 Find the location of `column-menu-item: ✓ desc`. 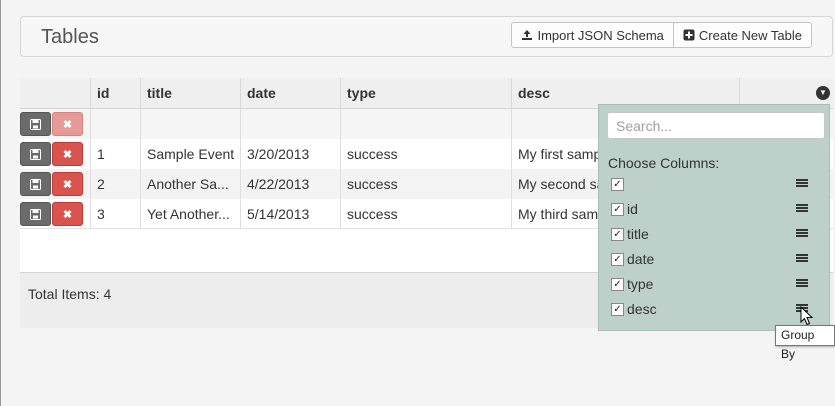

column-menu-item: ✓ desc is located at coordinates (716, 310).